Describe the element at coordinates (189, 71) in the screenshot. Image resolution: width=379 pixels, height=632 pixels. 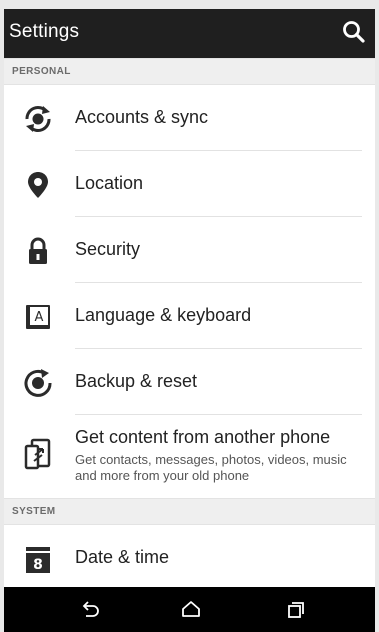
I see `section-header-personal: PERSONAL` at that location.